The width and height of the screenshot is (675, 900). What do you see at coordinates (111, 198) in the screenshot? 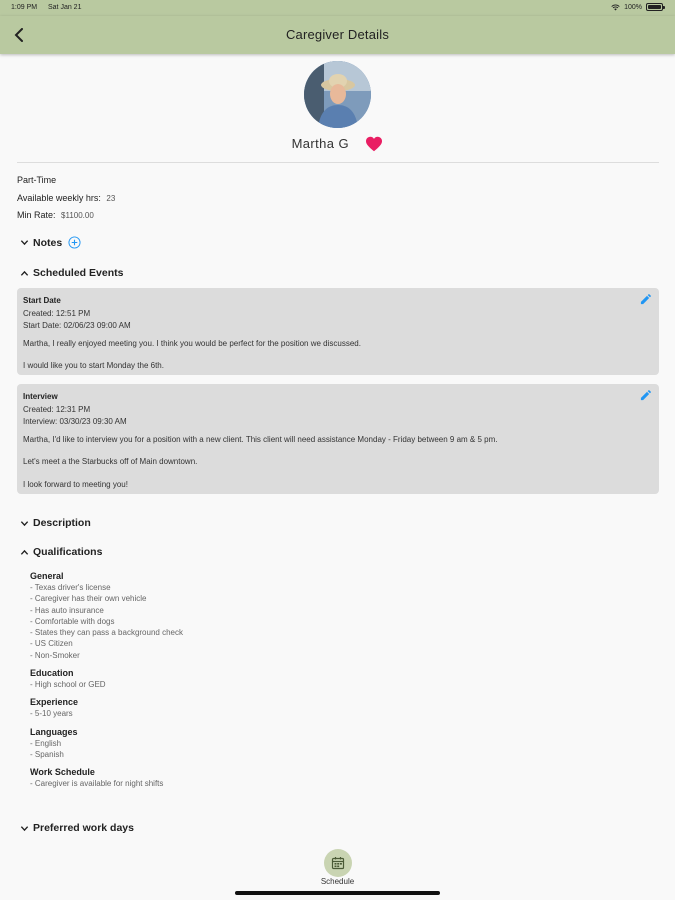
I see `weekly-hours-value: 23` at bounding box center [111, 198].